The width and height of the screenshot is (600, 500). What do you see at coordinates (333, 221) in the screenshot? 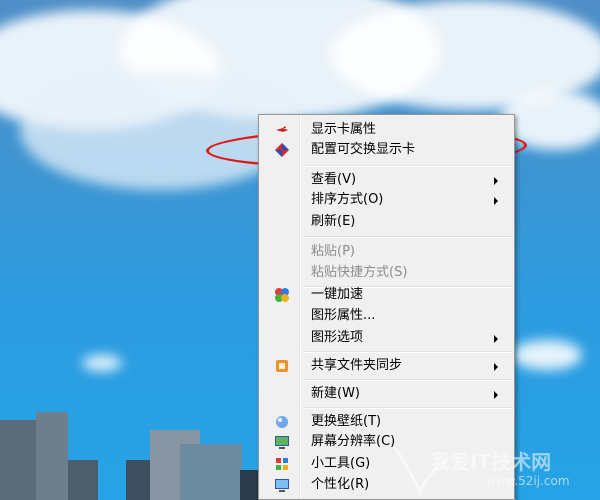
I see `menu-item-label: 刷新(E)` at bounding box center [333, 221].